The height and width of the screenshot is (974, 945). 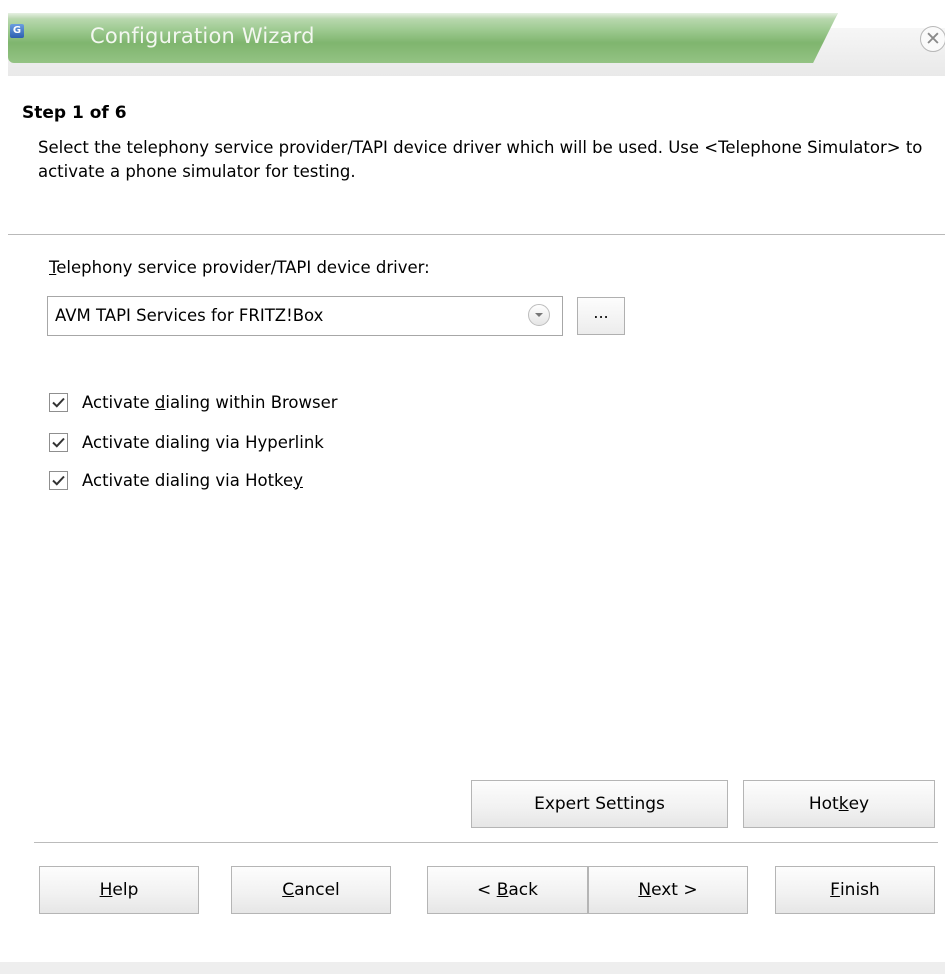 What do you see at coordinates (476, 235) in the screenshot?
I see `header-divider` at bounding box center [476, 235].